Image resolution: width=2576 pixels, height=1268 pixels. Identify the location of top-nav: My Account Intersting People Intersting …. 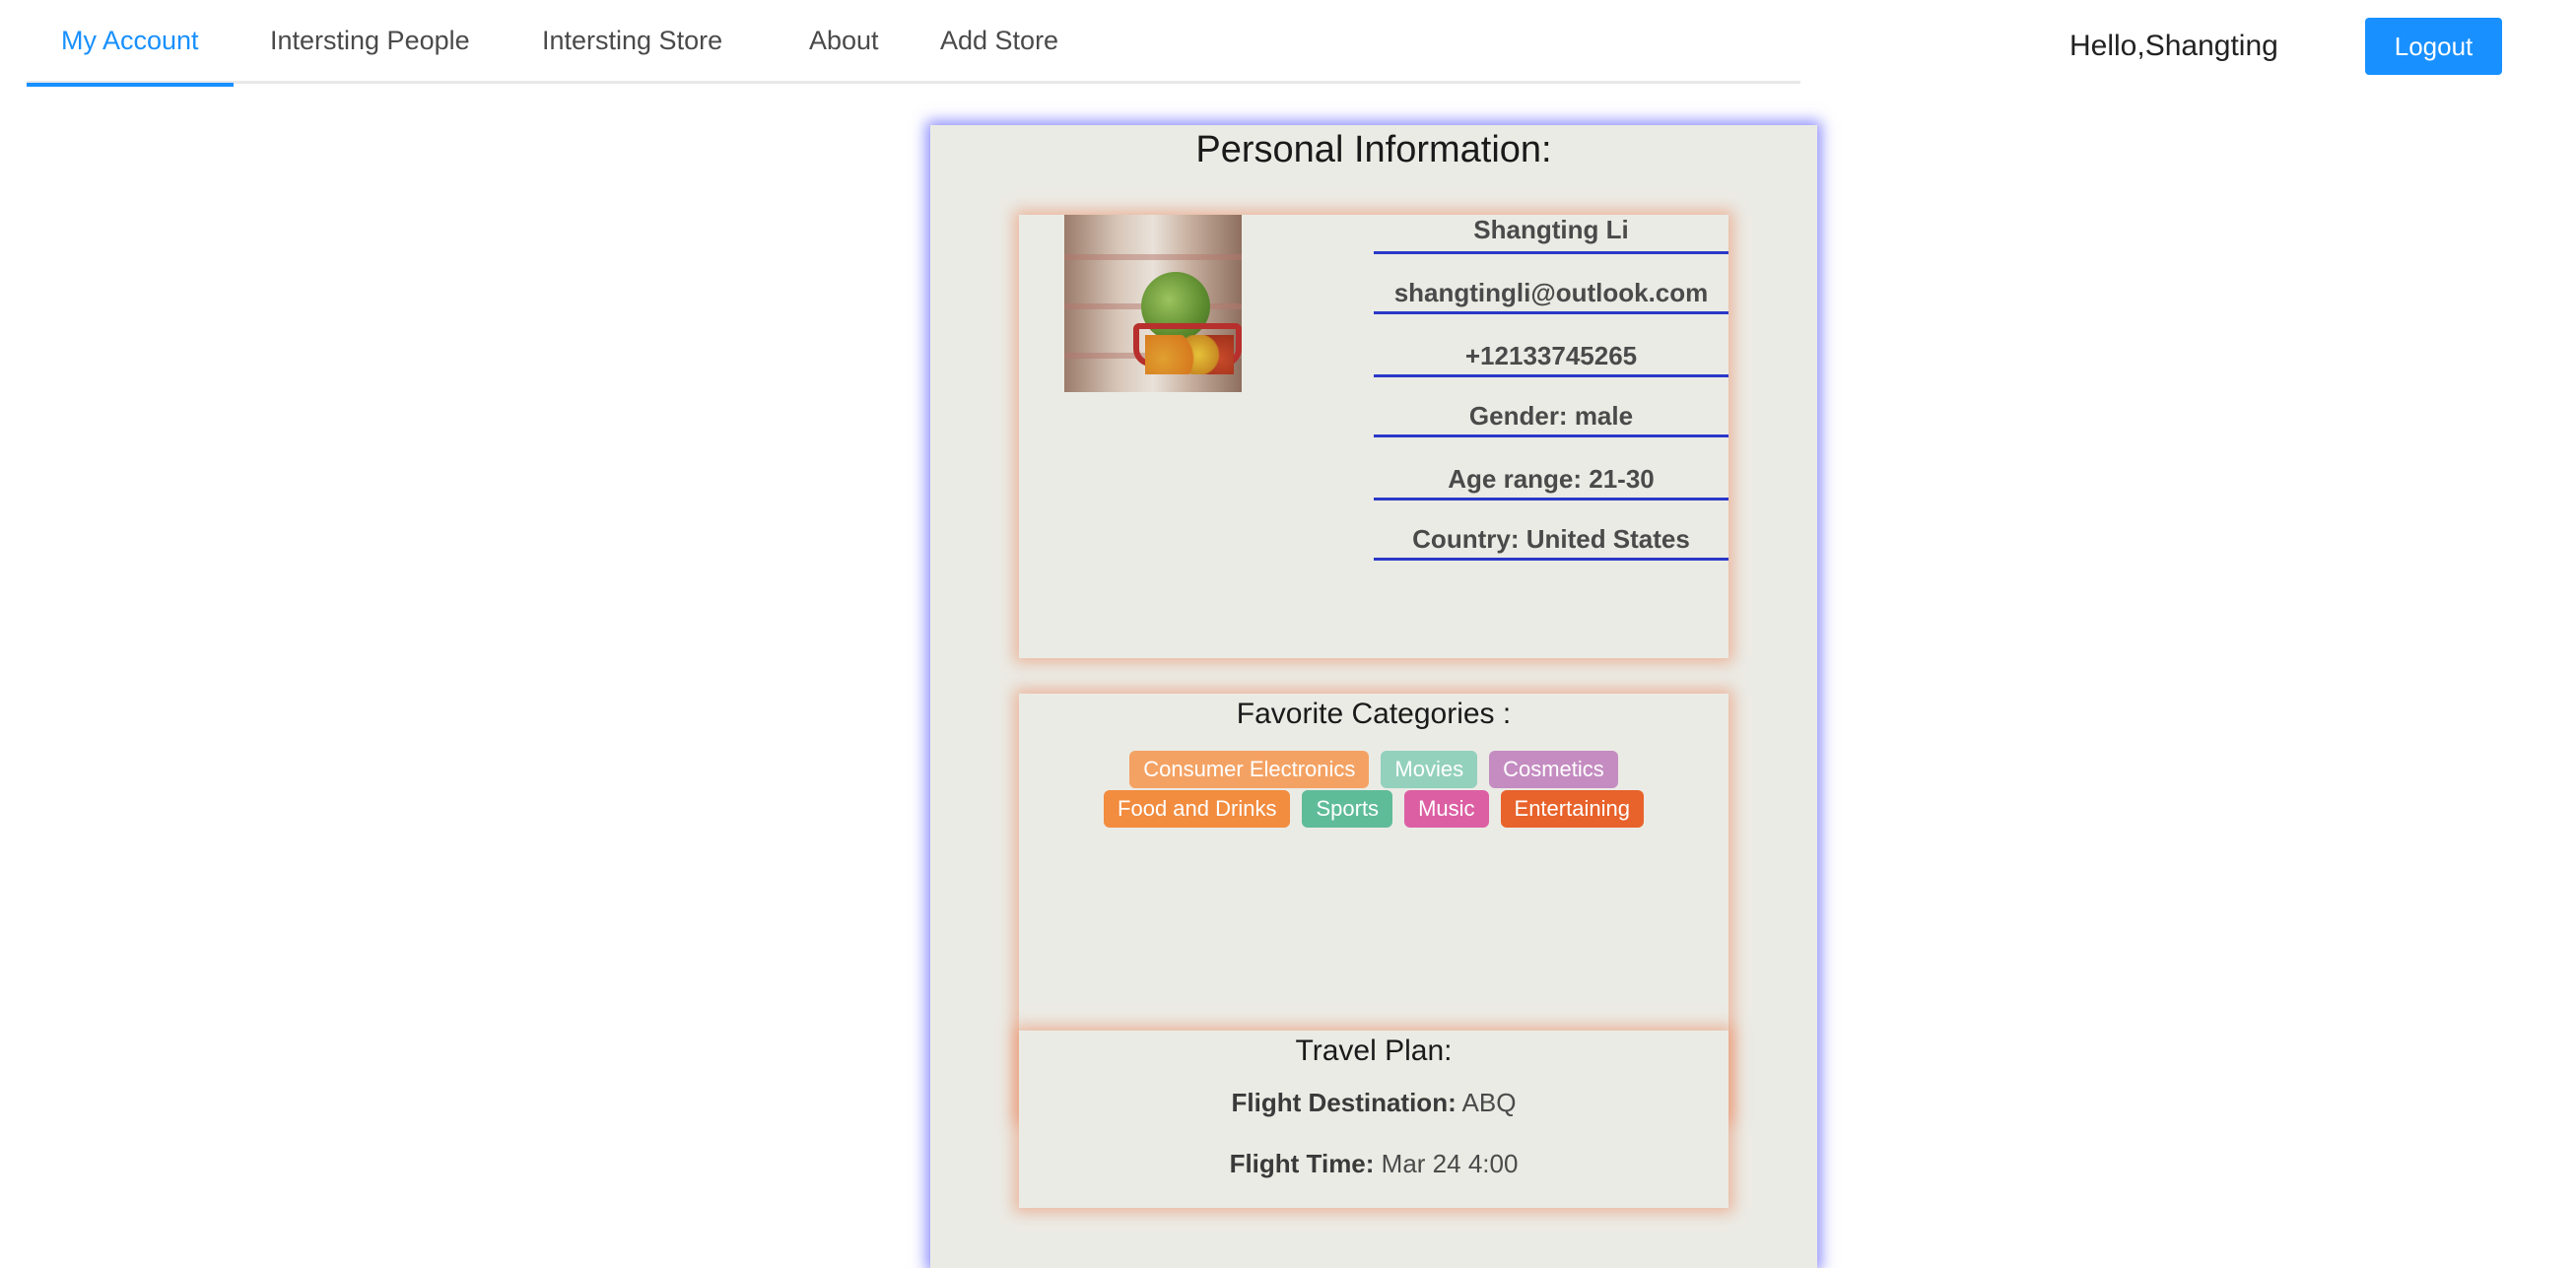
(913, 43).